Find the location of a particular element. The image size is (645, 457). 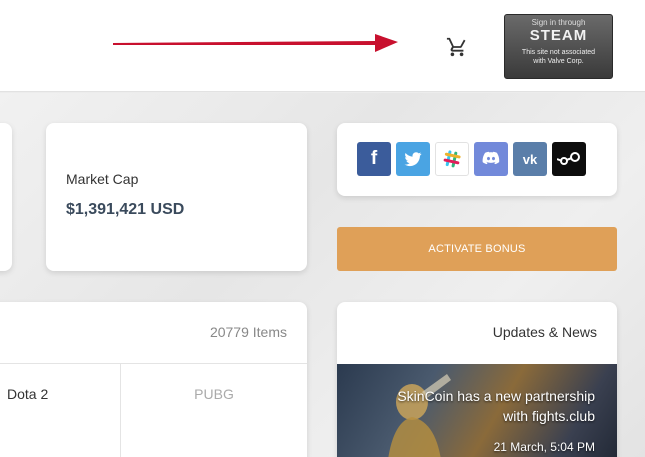

discord-icon is located at coordinates (491, 159).